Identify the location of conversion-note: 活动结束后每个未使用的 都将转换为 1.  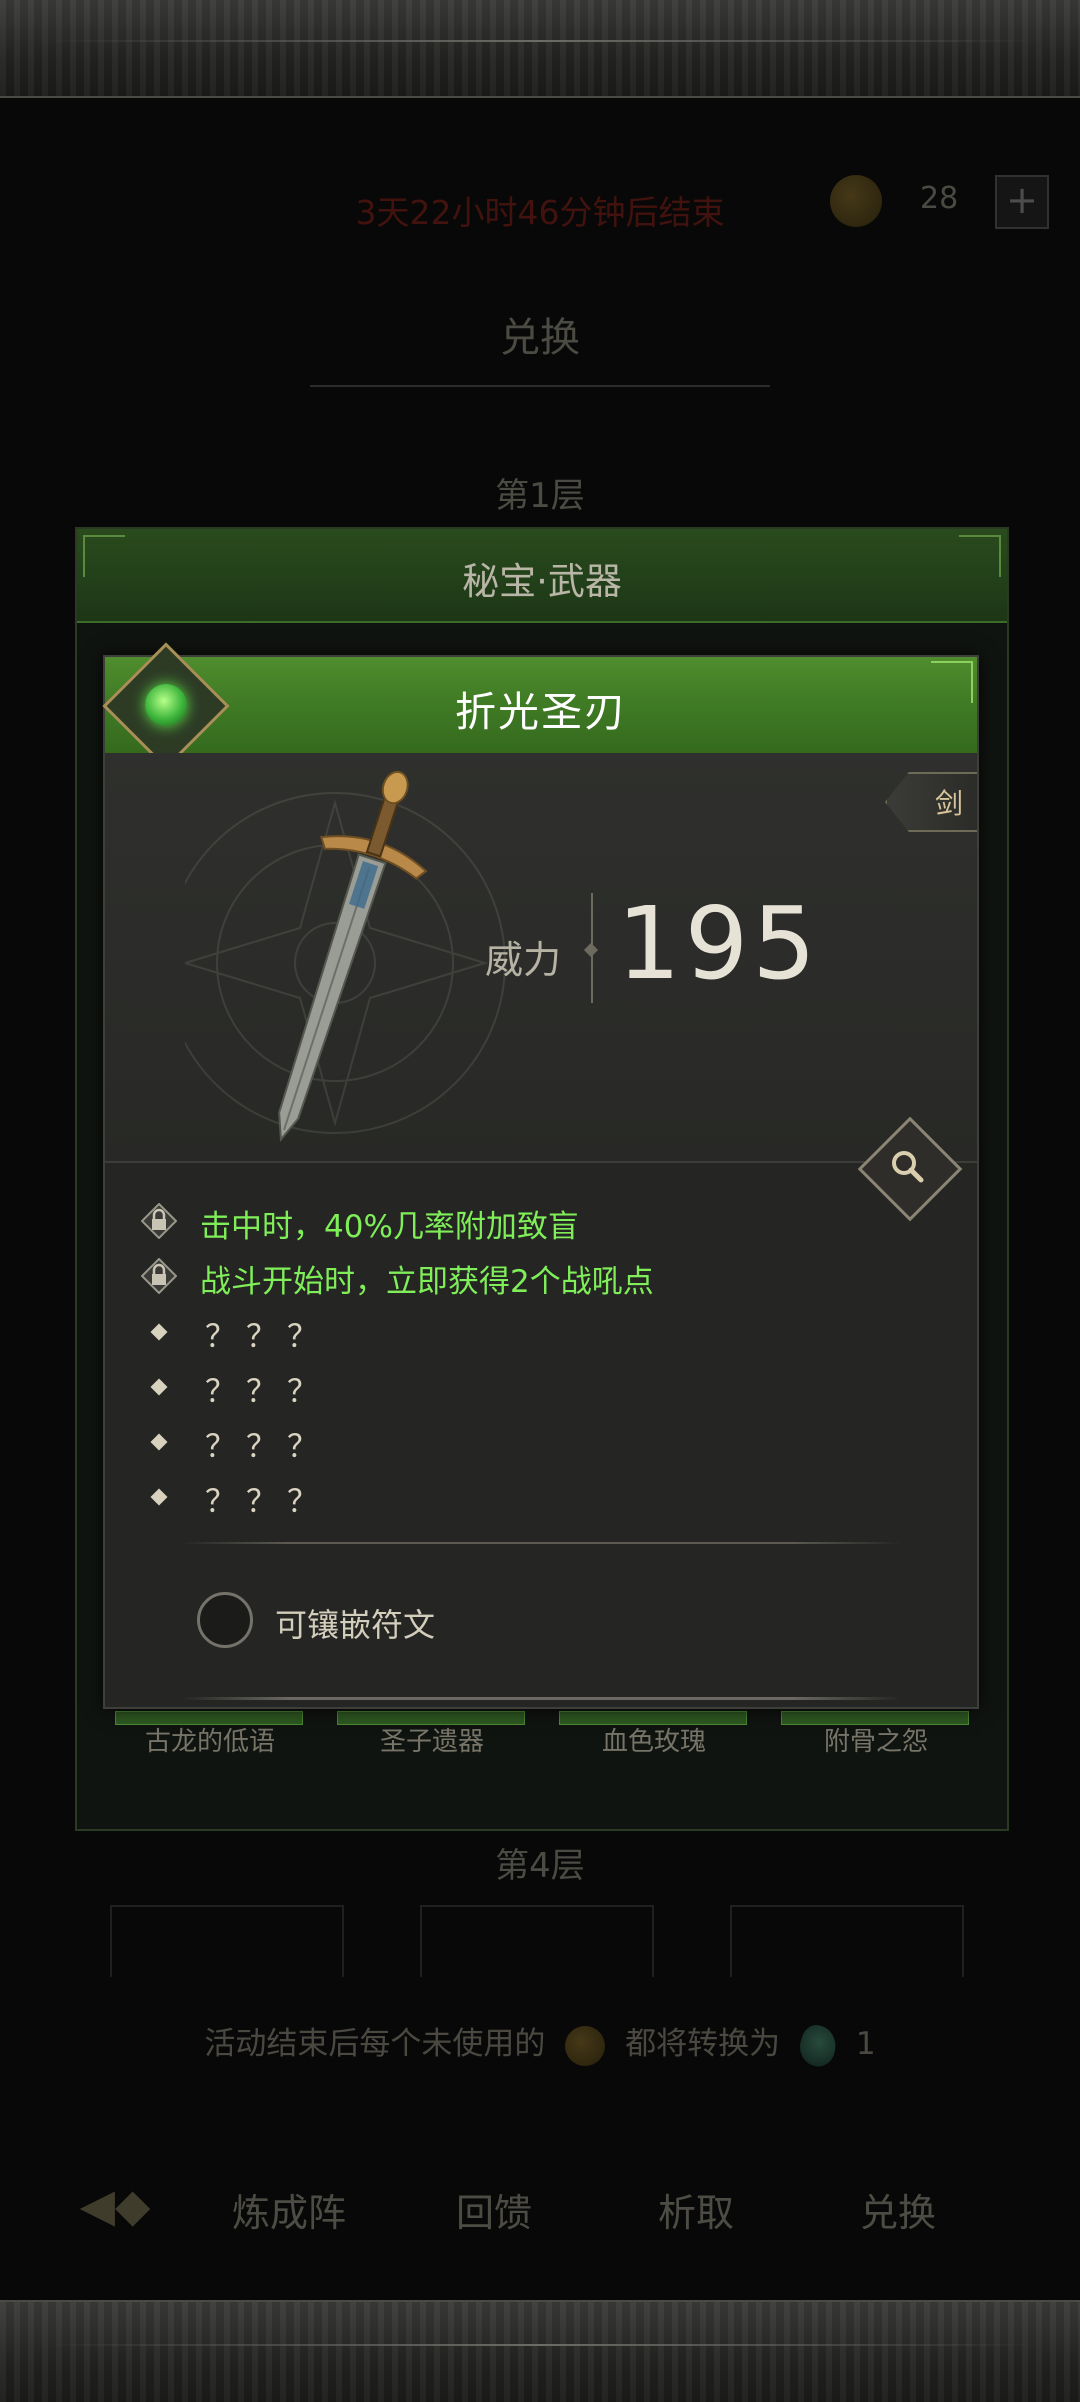
(540, 2044).